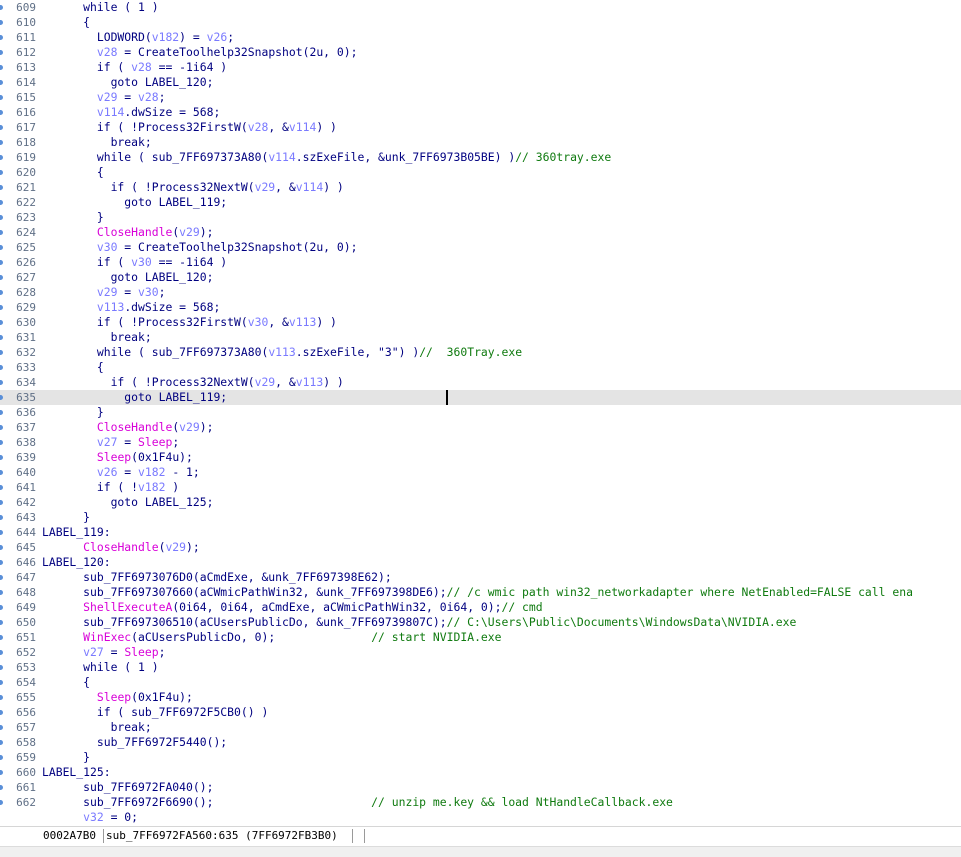 The width and height of the screenshot is (961, 857). Describe the element at coordinates (480, 127) in the screenshot. I see `code-line: 617 if ( !Process32FirstW(v28, &v114) )` at that location.